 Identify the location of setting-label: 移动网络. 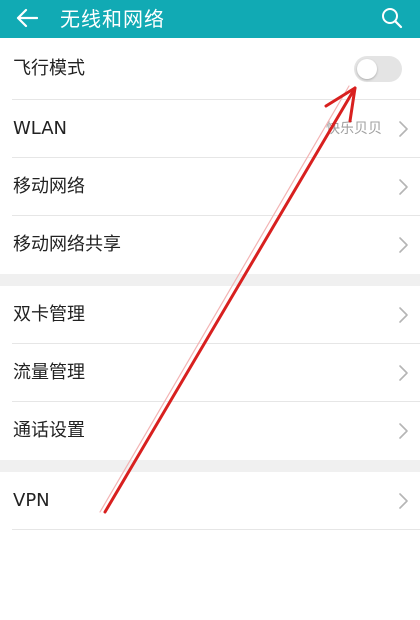
(49, 186).